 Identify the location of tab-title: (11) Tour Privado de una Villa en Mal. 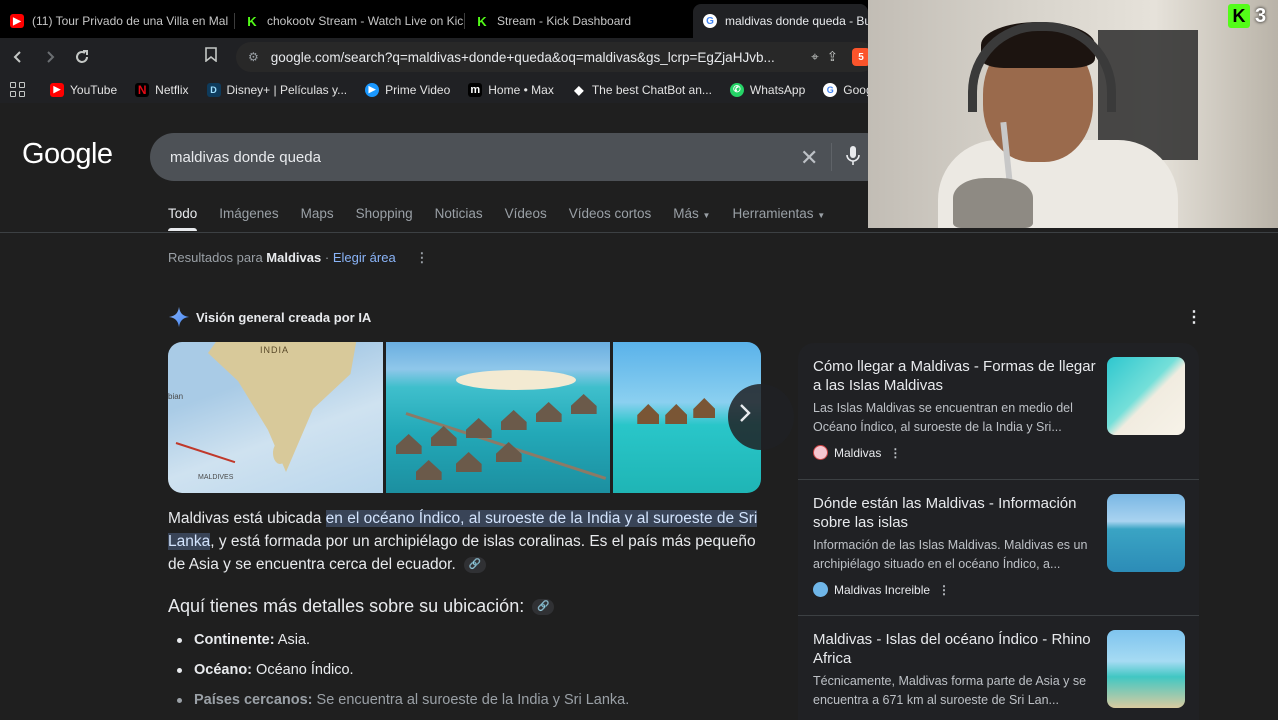
(130, 21).